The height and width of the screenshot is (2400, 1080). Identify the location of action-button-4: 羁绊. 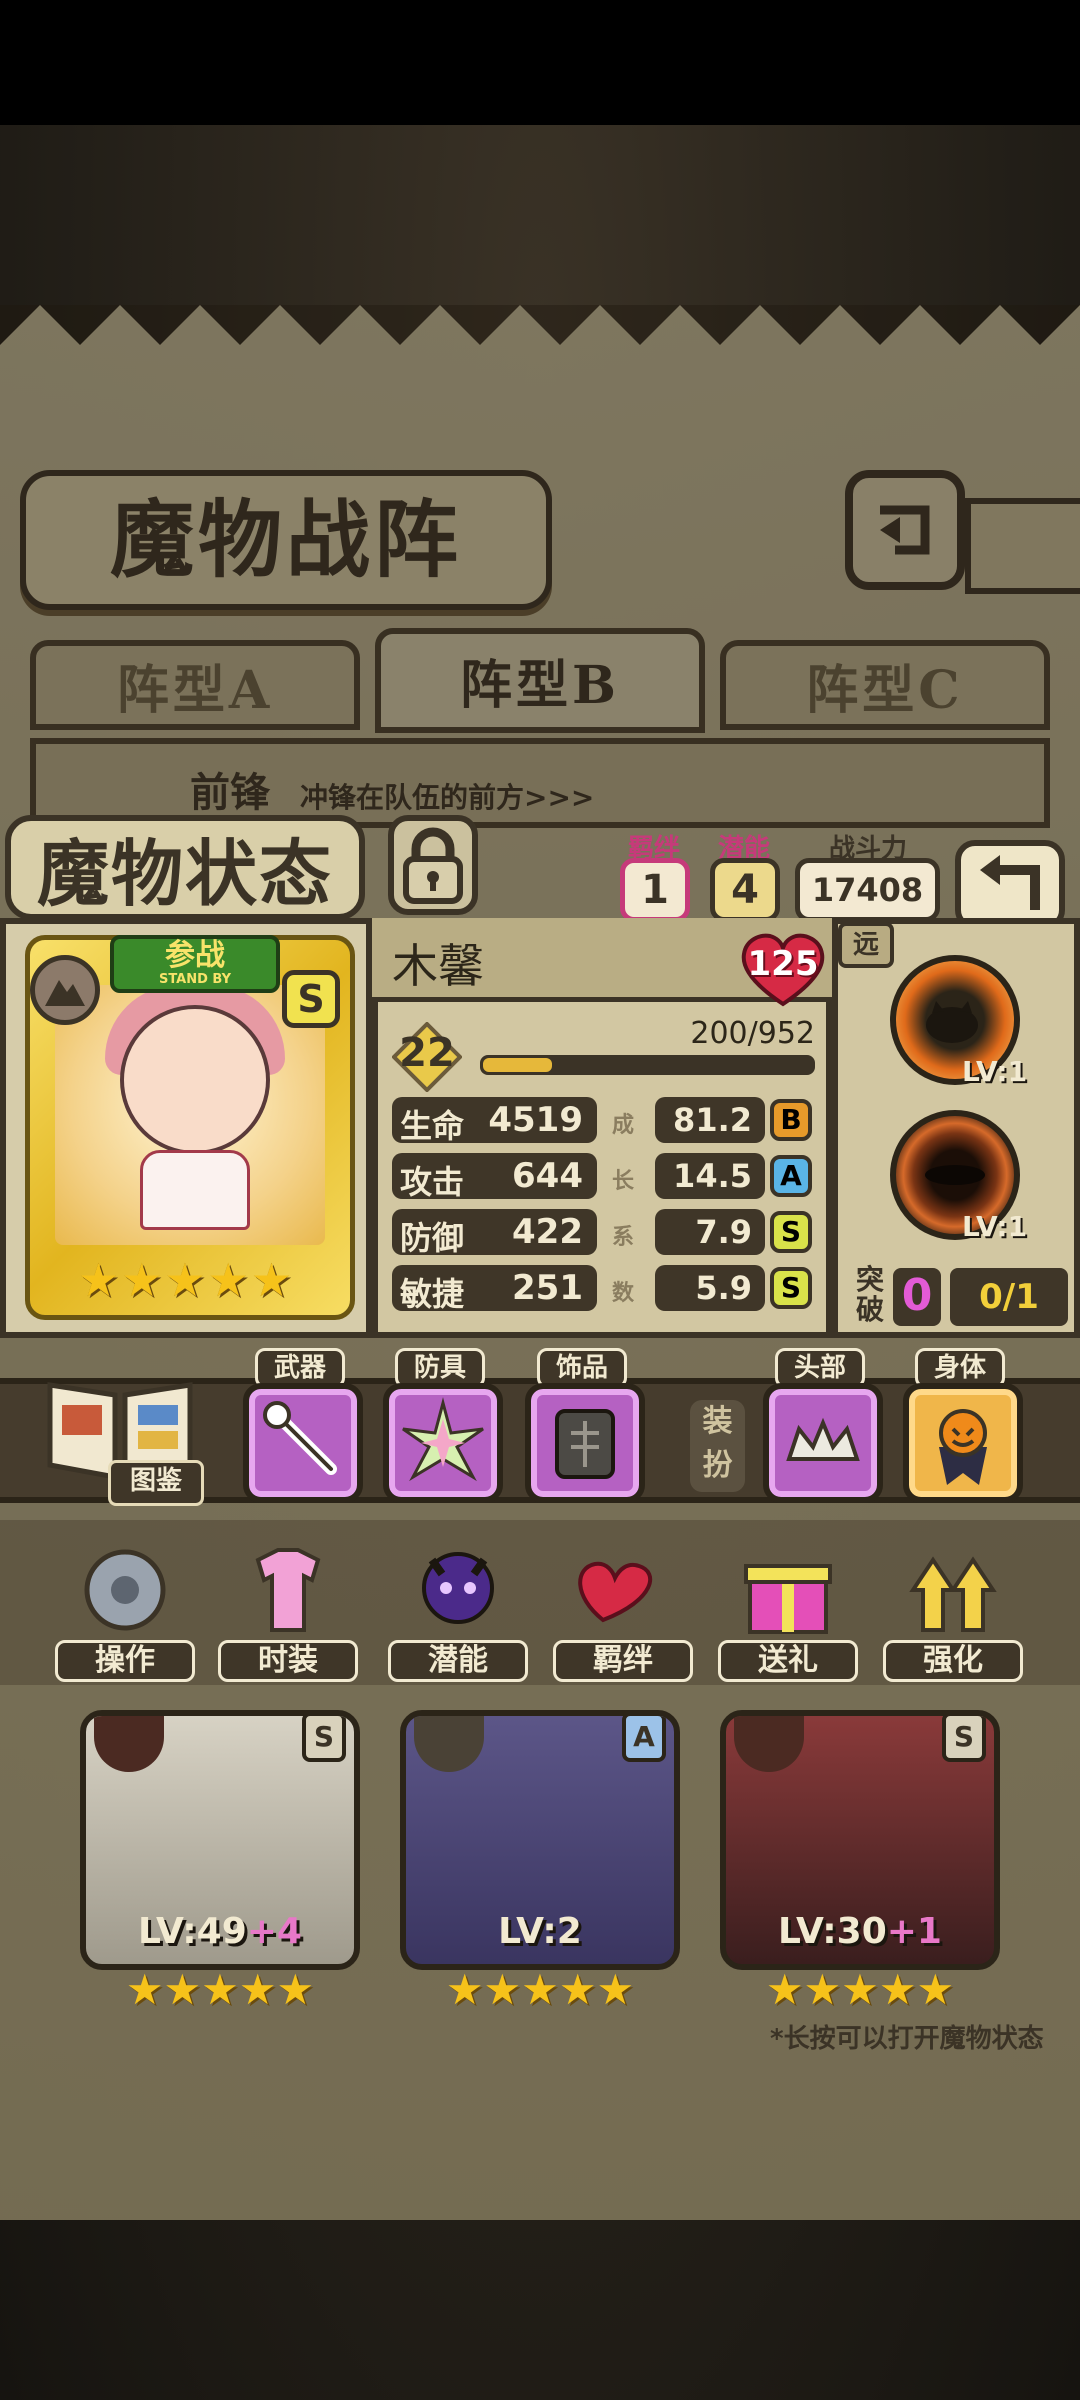
(623, 1606).